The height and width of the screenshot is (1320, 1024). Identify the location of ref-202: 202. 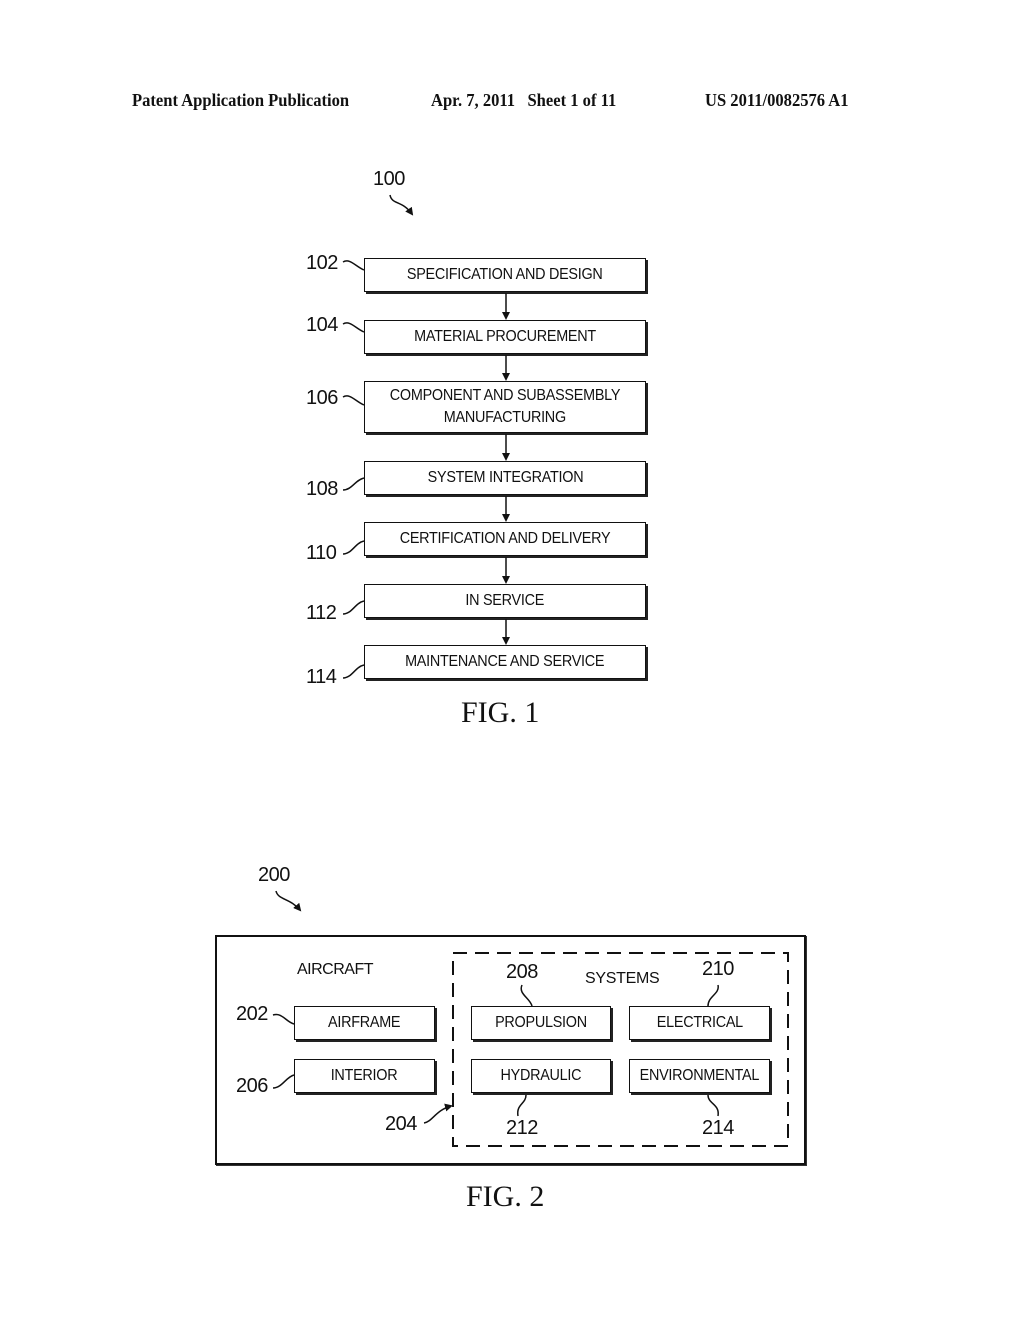
(252, 1014).